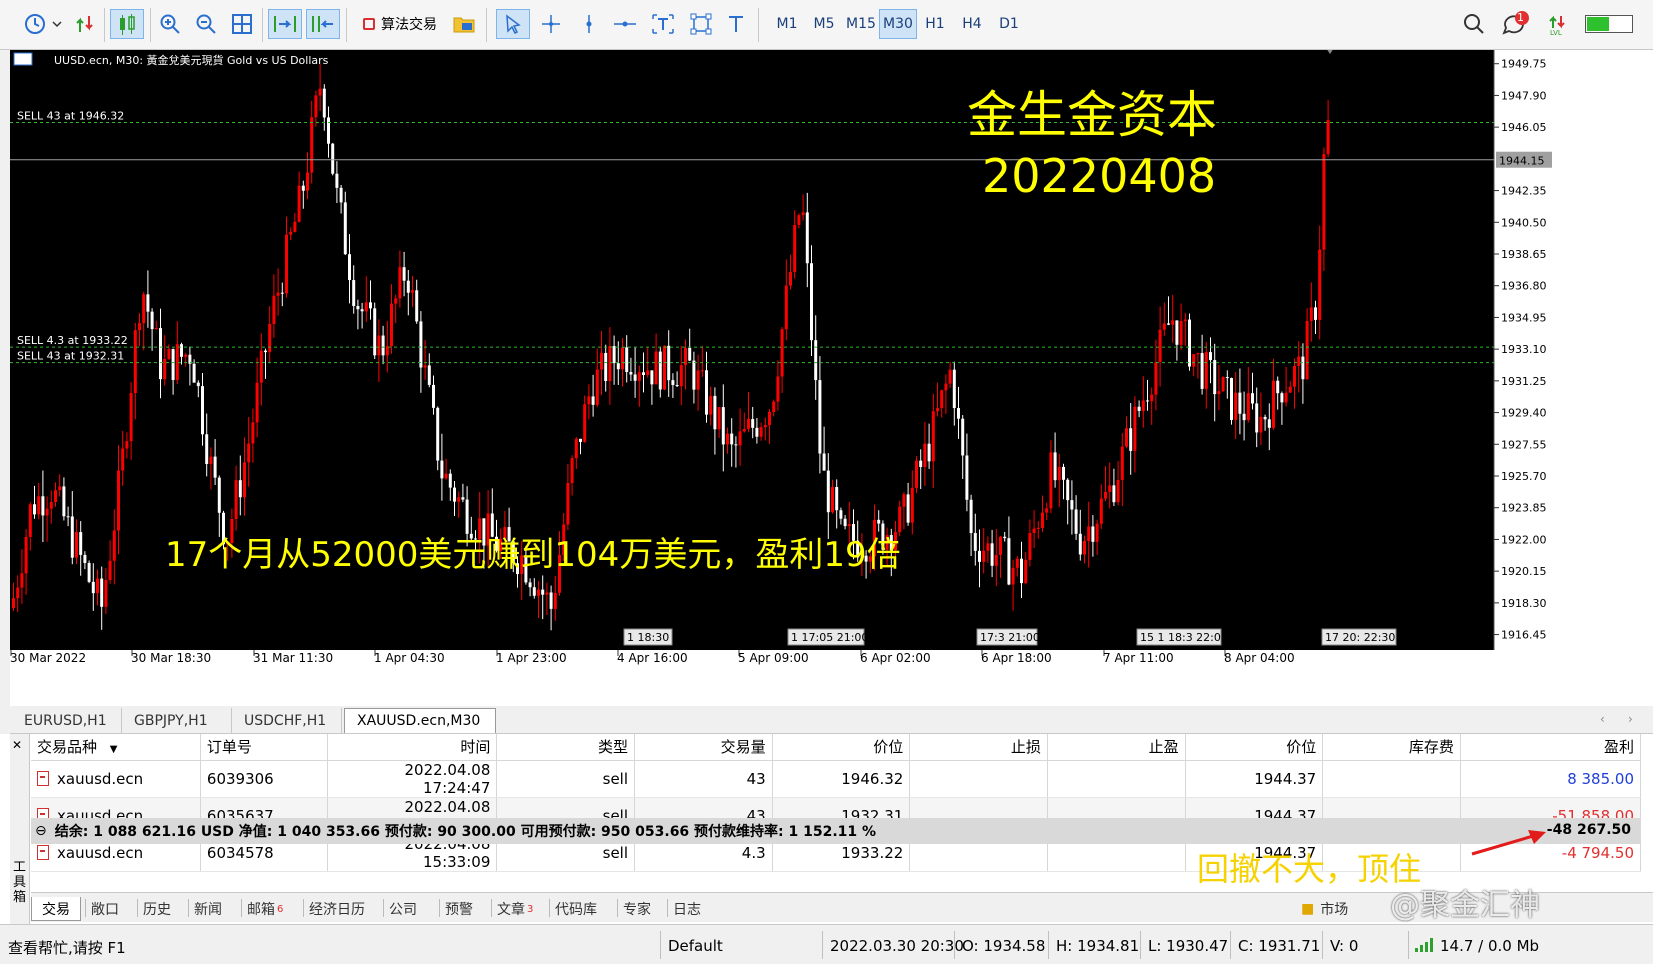 The height and width of the screenshot is (964, 1653). I want to click on toolbox-tab-6: 公司, so click(403, 909).